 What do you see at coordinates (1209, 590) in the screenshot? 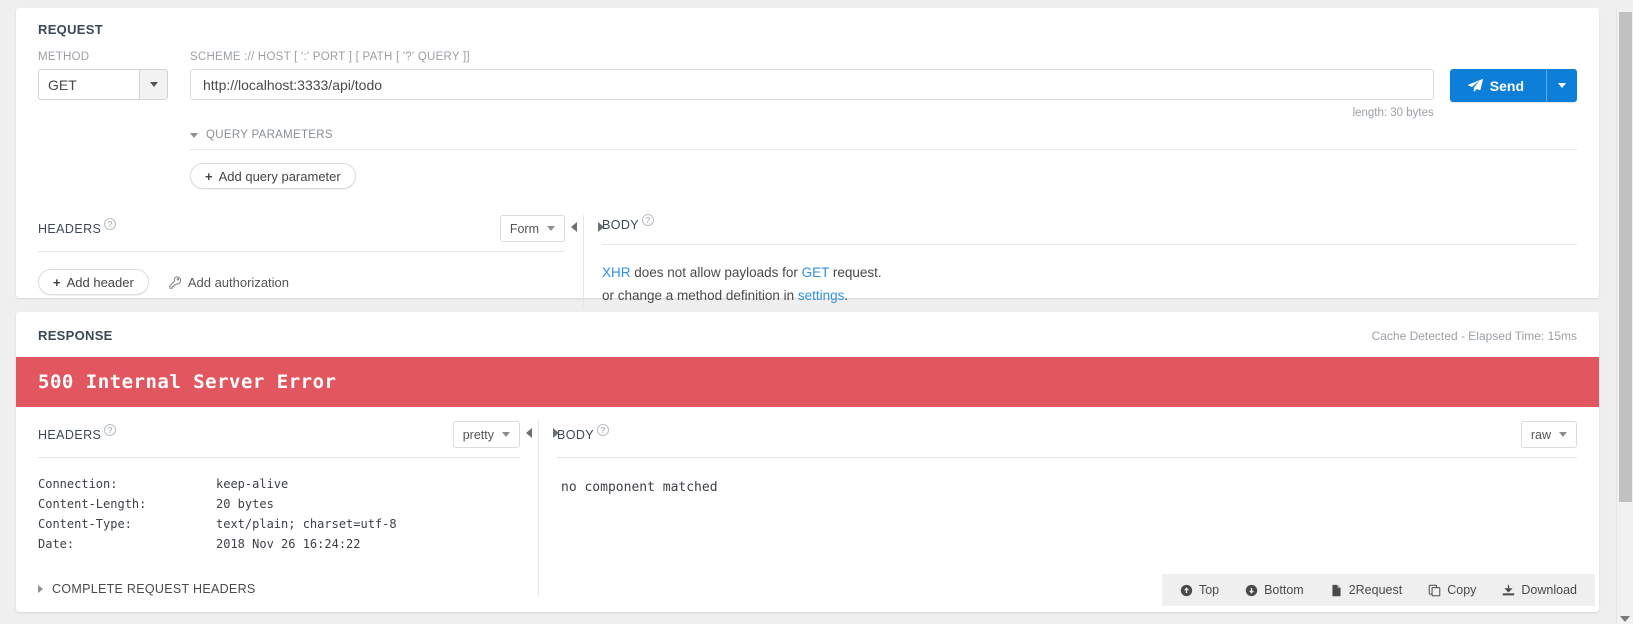
I see `scroll-top-label: Top` at bounding box center [1209, 590].